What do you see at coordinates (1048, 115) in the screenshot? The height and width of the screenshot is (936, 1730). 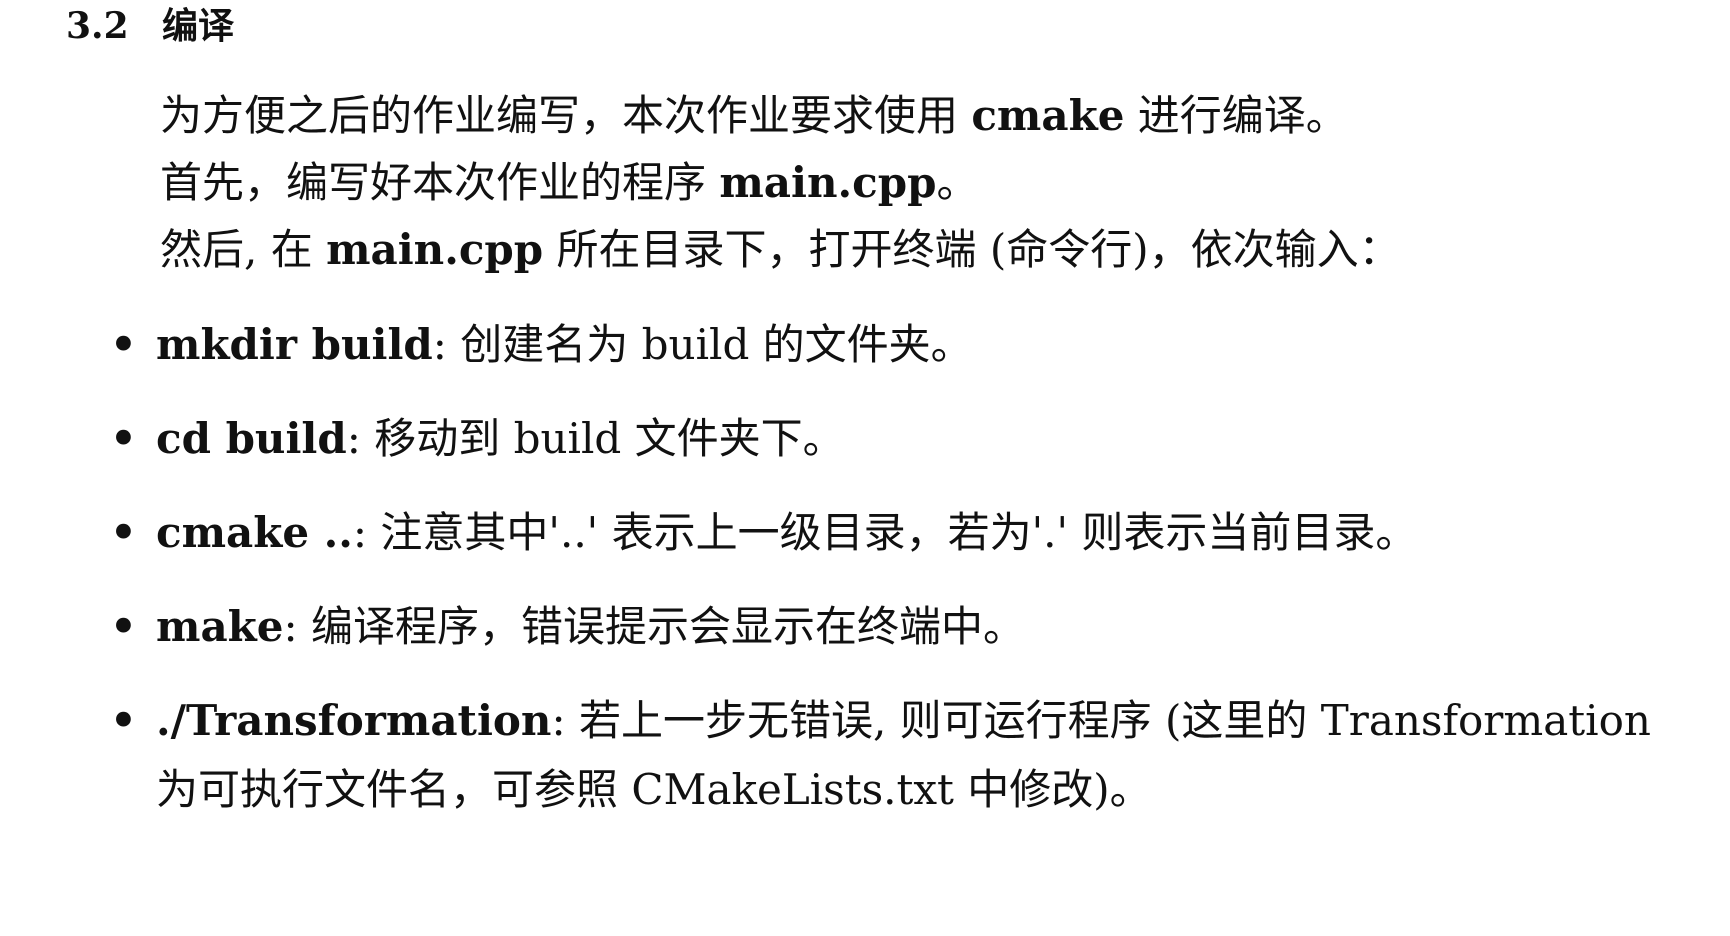 I see `inline-command: cmake` at bounding box center [1048, 115].